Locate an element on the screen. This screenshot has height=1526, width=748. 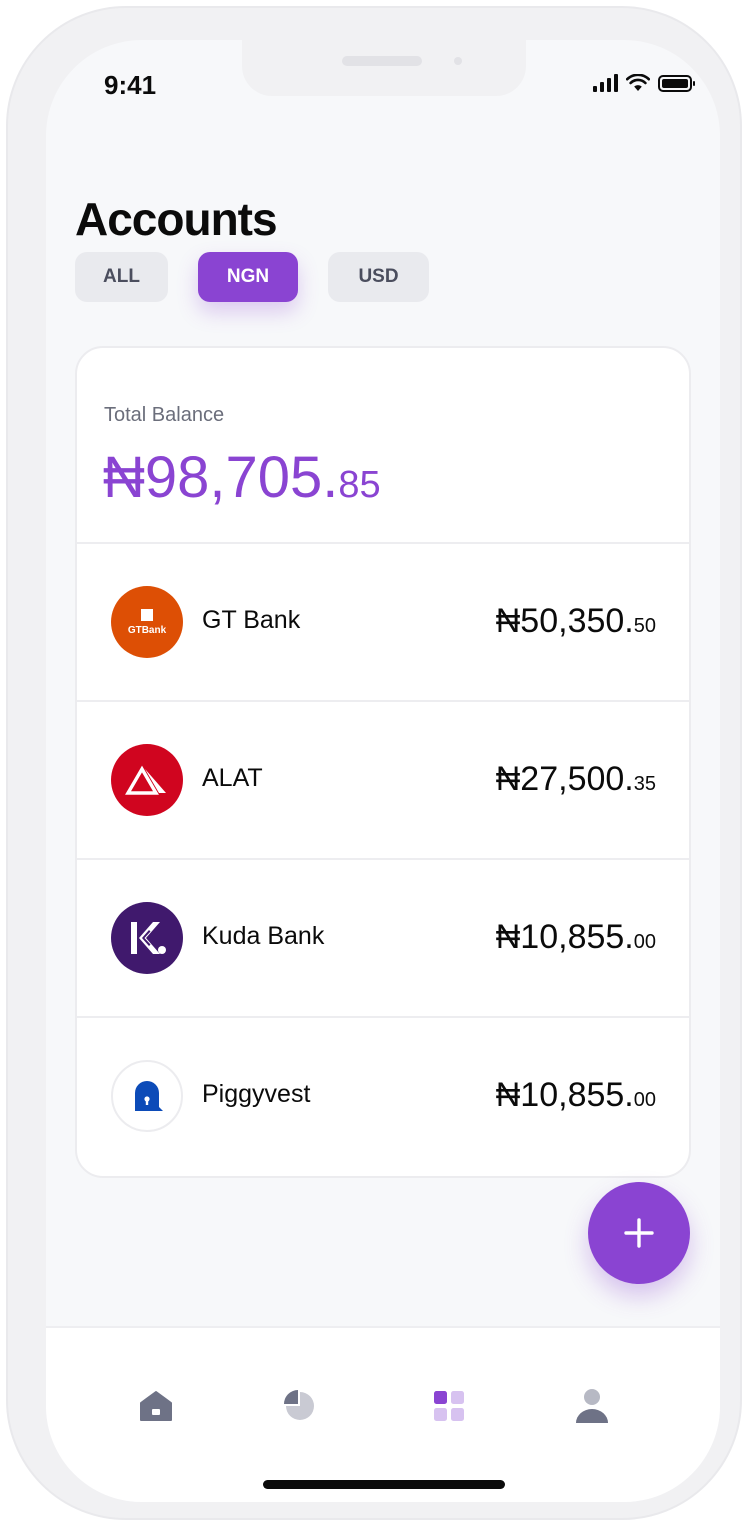
gtbank-logo-icon: GTBank is located at coordinates (147, 622).